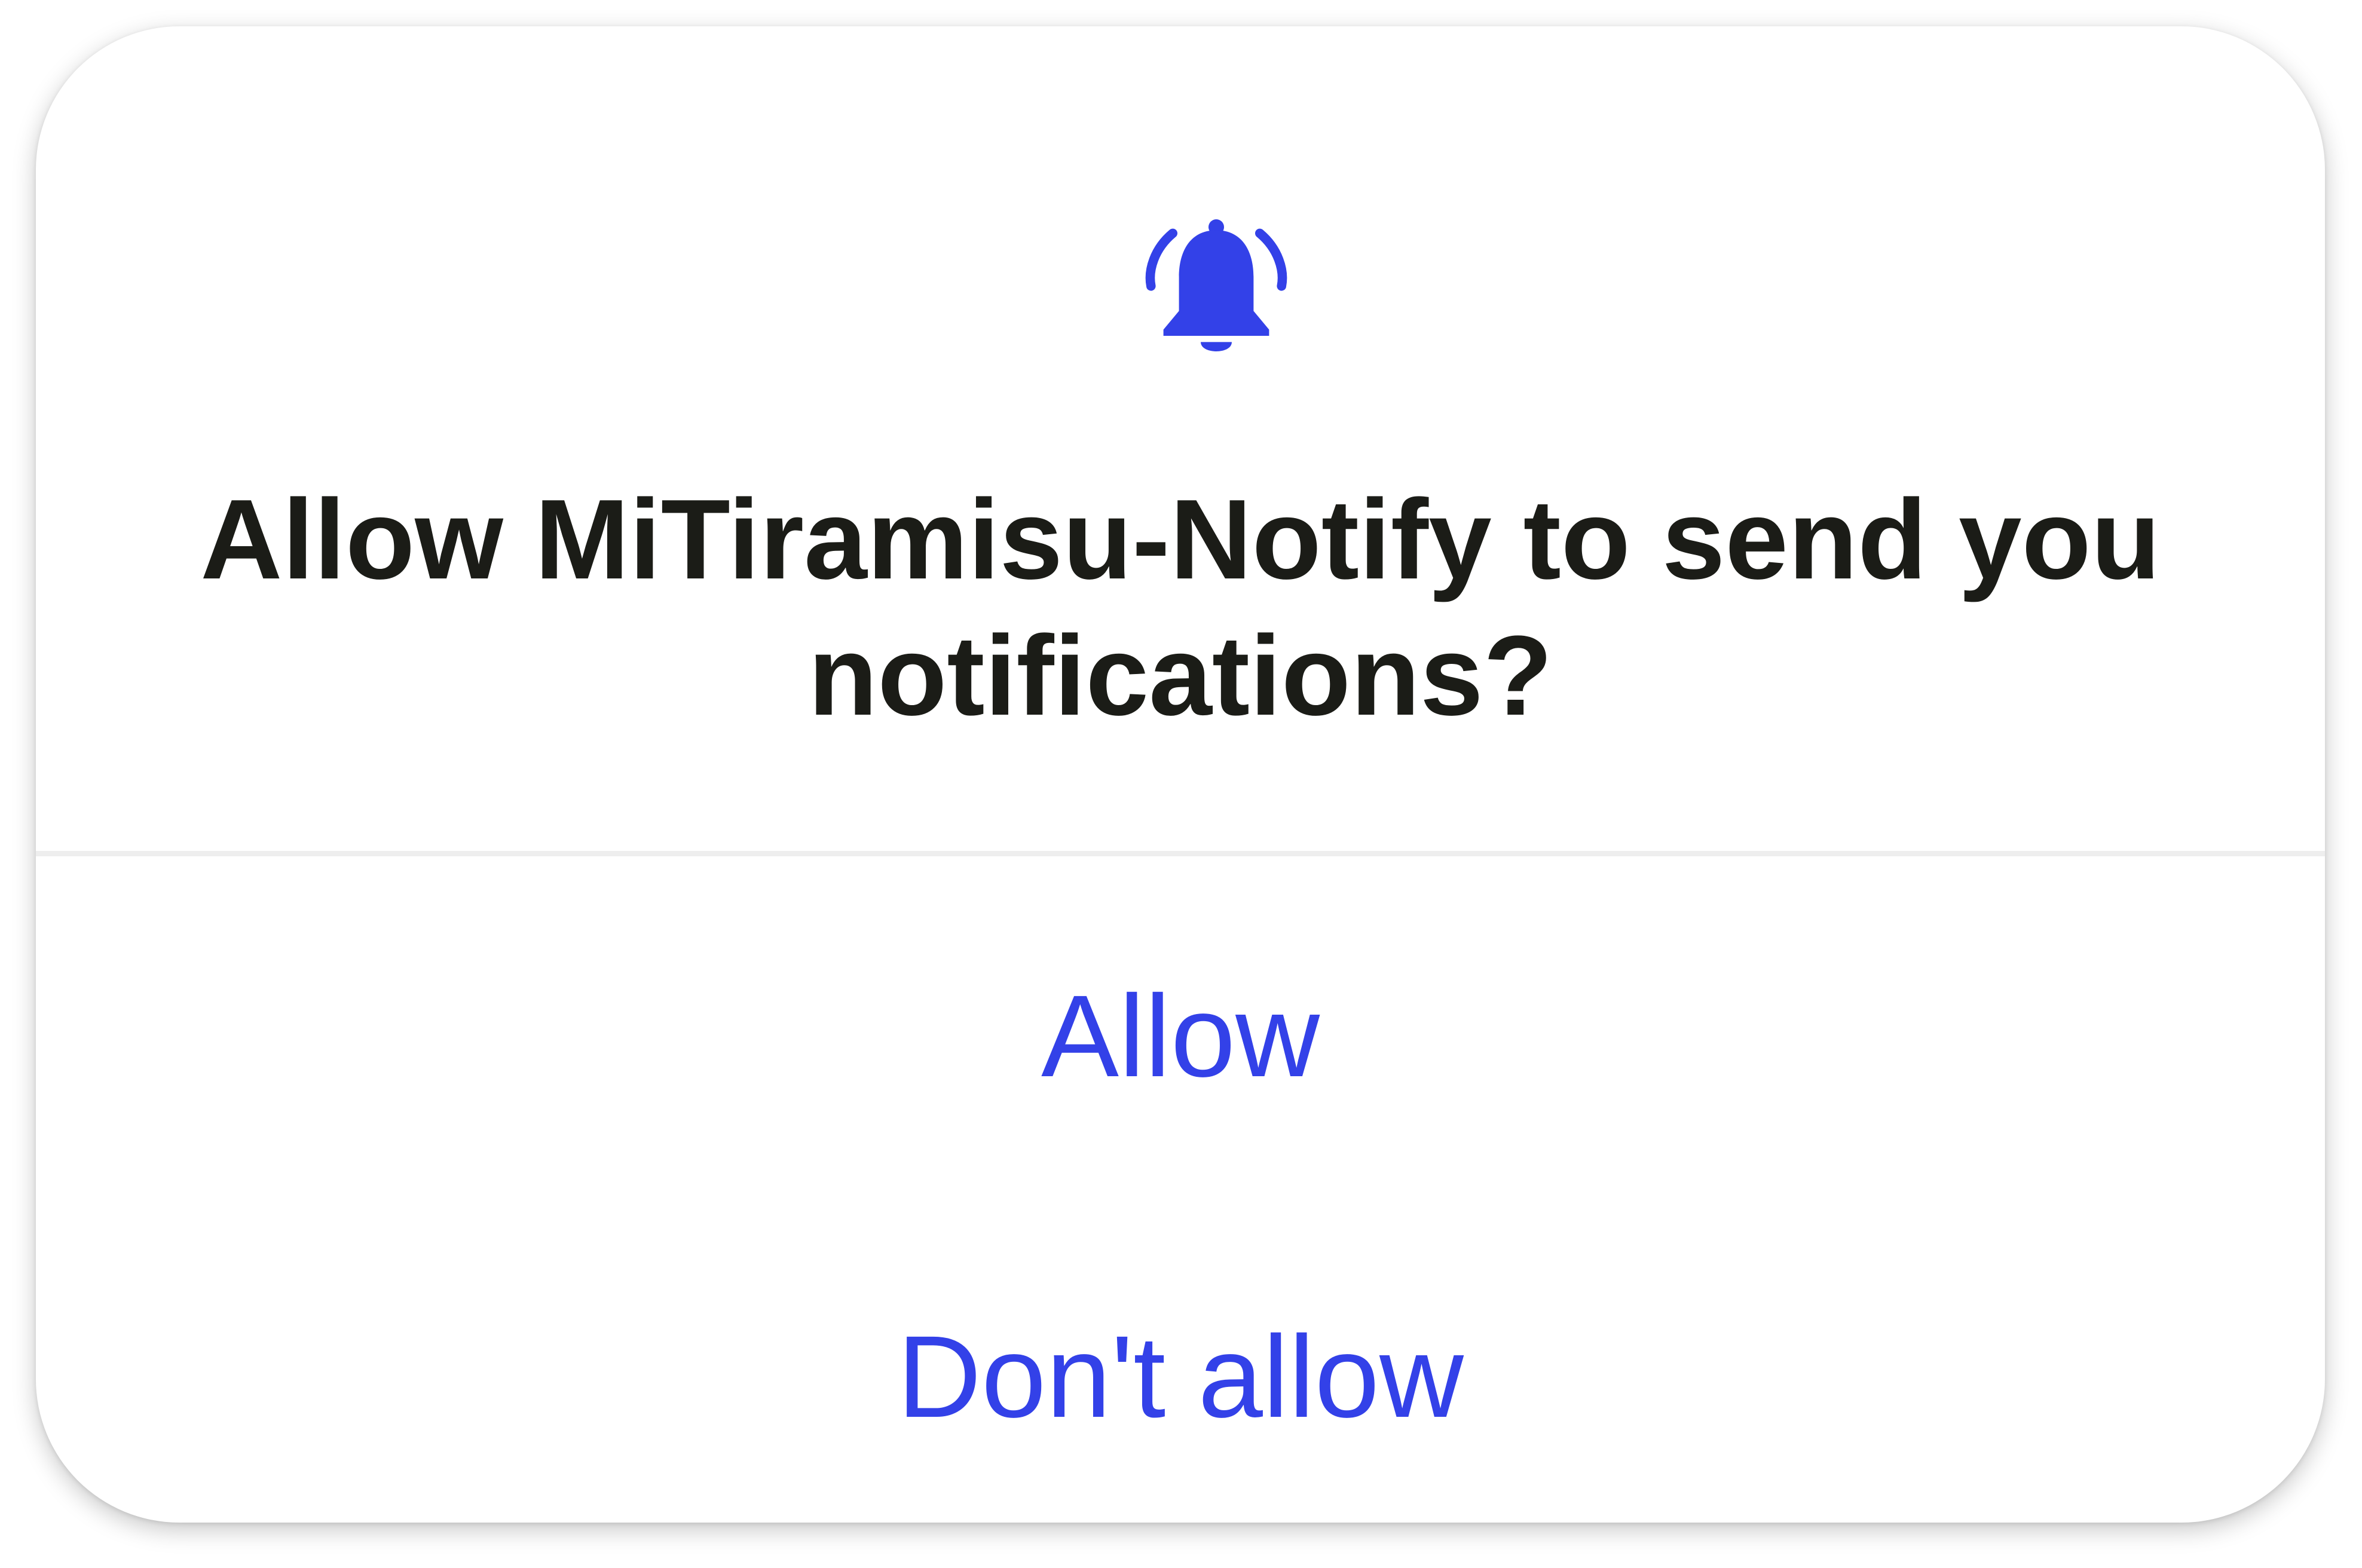 This screenshot has width=2362, height=1568. What do you see at coordinates (1216, 289) in the screenshot?
I see `notification-bell-icon` at bounding box center [1216, 289].